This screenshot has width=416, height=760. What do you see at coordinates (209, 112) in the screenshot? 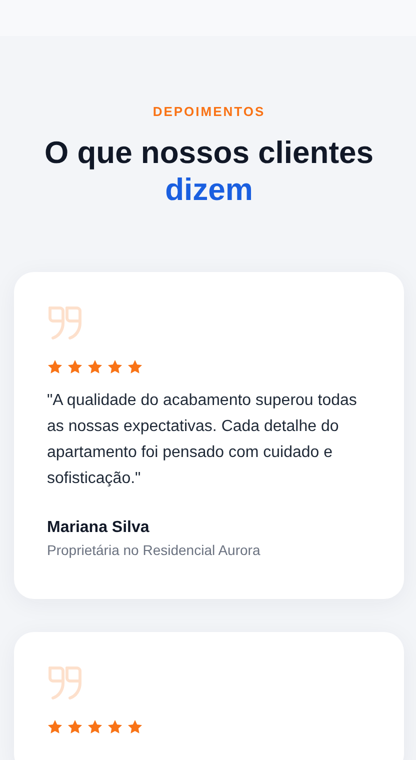
I see `section-eyebrow: DEPOIMENTOS` at bounding box center [209, 112].